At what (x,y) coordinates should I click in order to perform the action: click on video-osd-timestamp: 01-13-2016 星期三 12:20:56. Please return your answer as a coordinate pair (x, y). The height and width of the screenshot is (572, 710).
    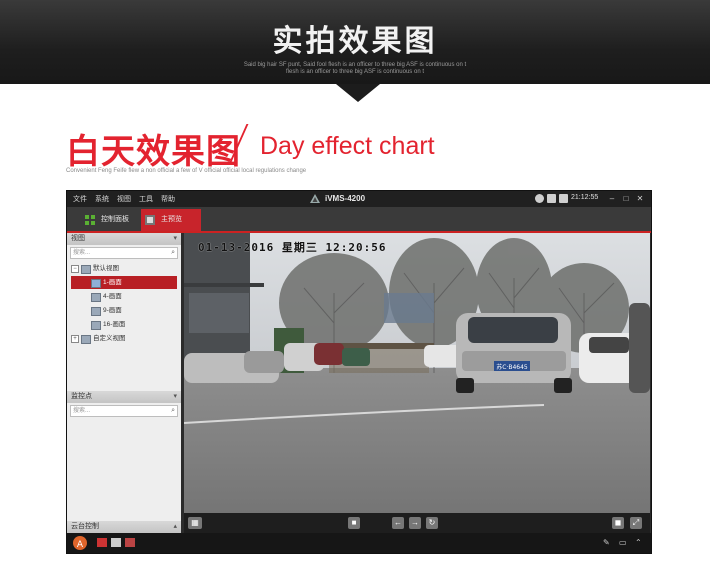
    Looking at the image, I should click on (292, 247).